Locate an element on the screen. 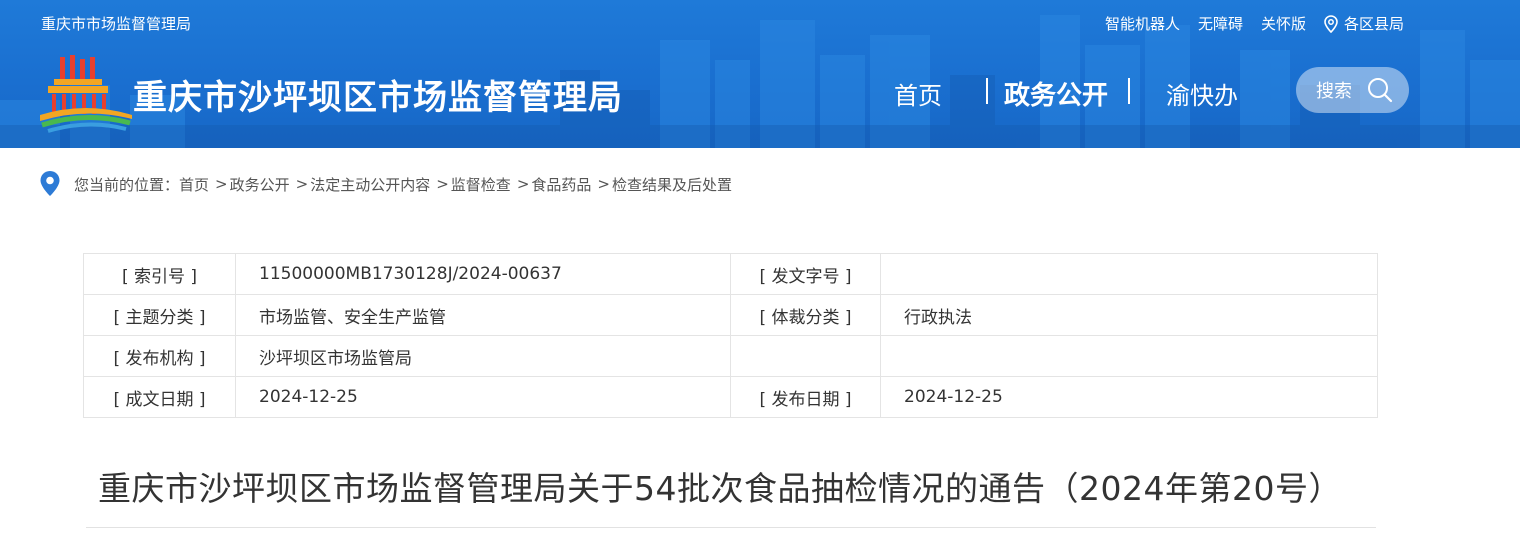  search-button: 搜索 is located at coordinates (1352, 90).